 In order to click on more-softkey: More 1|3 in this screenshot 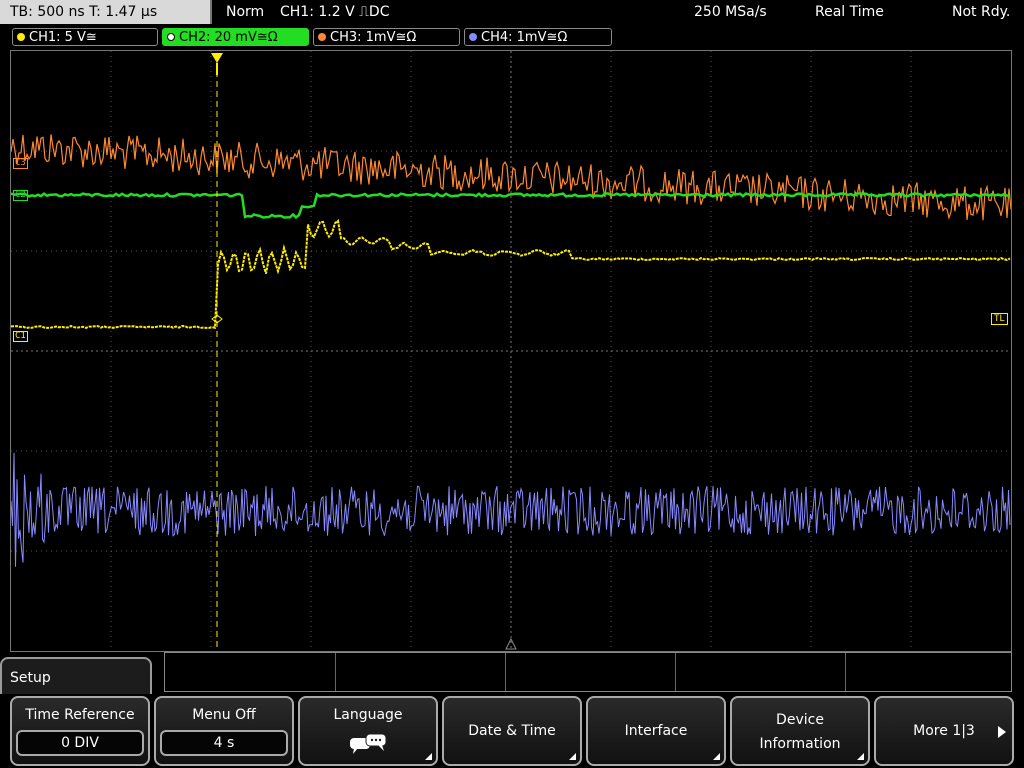, I will do `click(944, 731)`.